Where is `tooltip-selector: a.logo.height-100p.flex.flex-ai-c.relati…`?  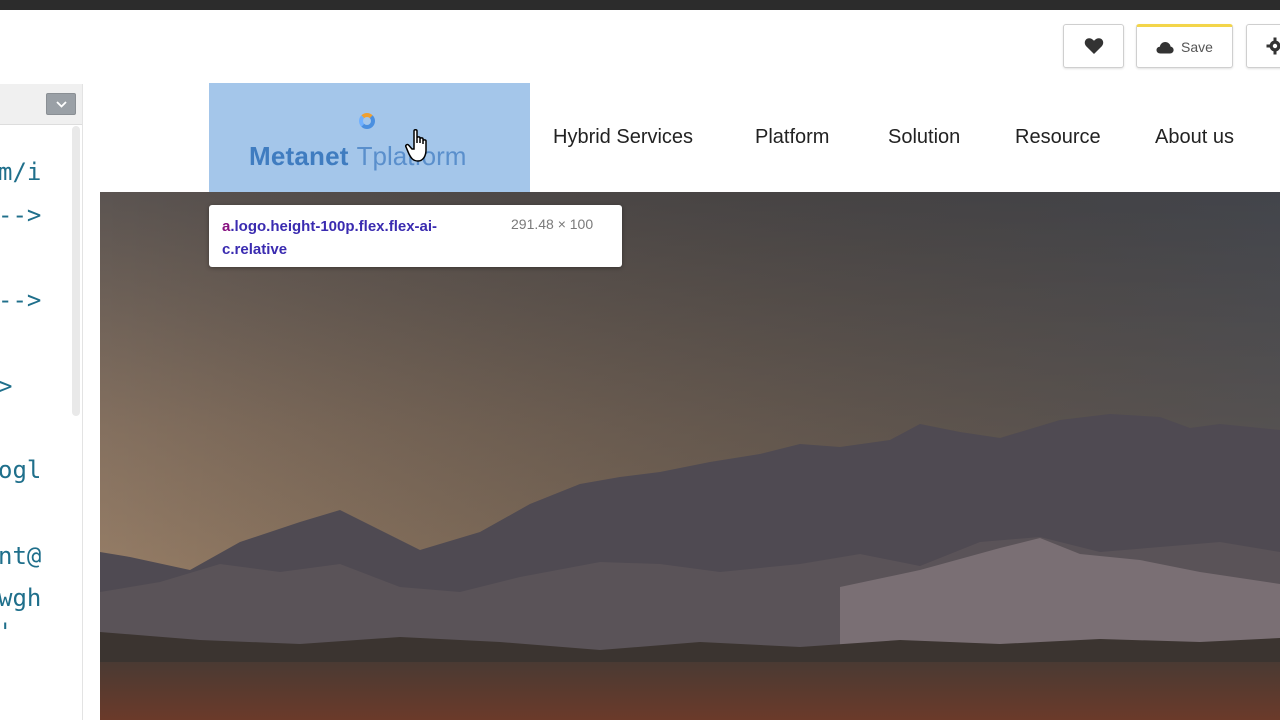 tooltip-selector: a.logo.height-100p.flex.flex-ai-c.relati… is located at coordinates (357, 238).